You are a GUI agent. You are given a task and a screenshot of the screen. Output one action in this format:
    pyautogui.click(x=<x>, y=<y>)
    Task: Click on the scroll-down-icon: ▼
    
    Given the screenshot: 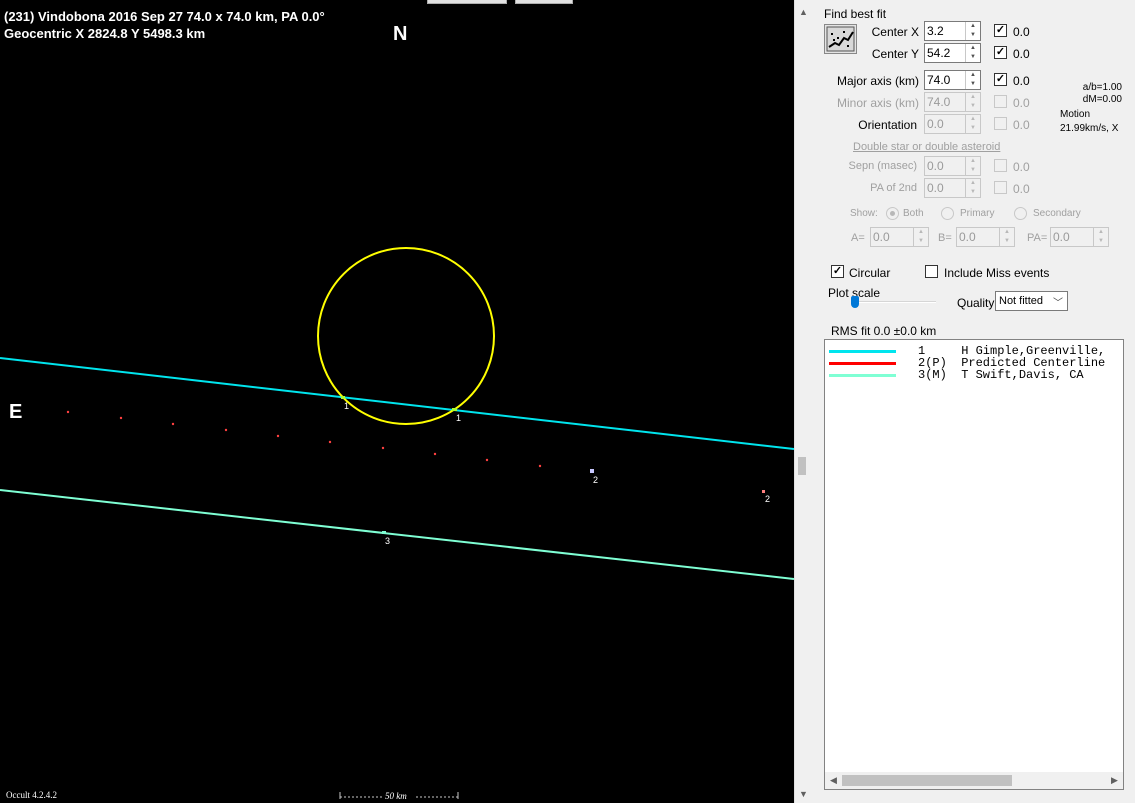 What is the action you would take?
    pyautogui.click(x=803, y=794)
    